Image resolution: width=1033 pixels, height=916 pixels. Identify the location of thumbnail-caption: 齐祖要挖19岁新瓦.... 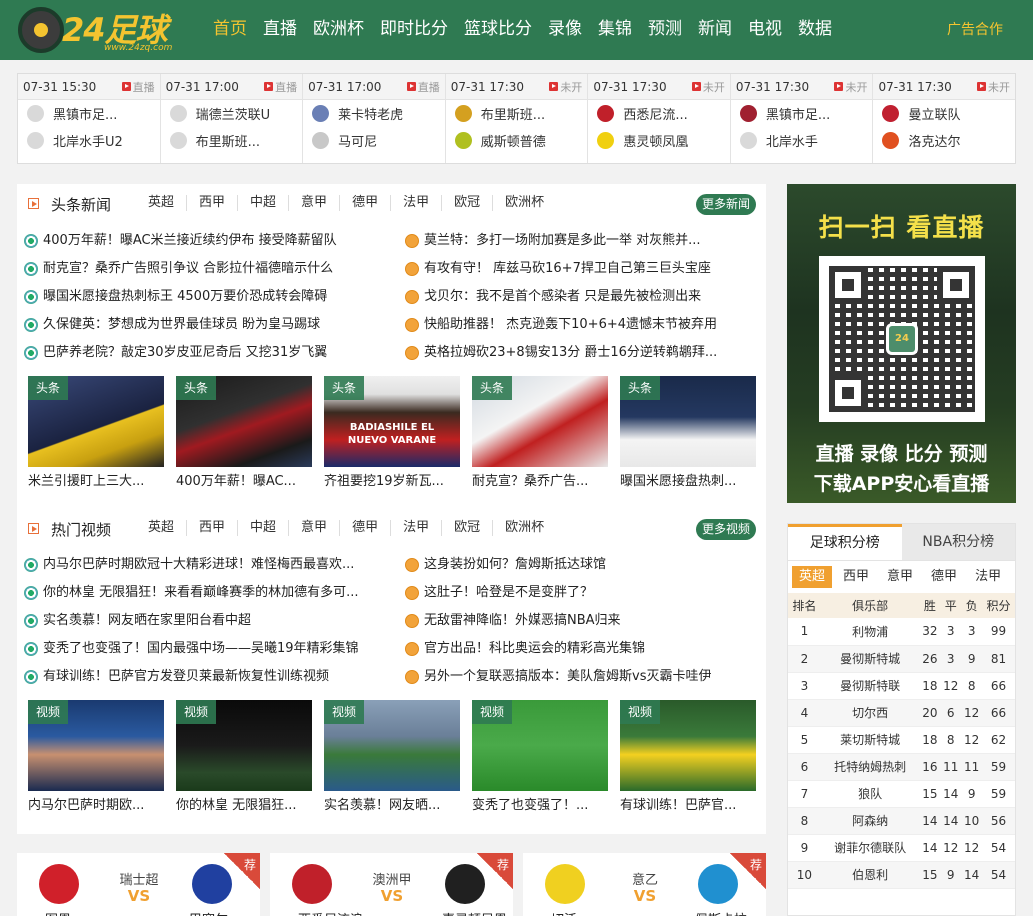
(392, 482).